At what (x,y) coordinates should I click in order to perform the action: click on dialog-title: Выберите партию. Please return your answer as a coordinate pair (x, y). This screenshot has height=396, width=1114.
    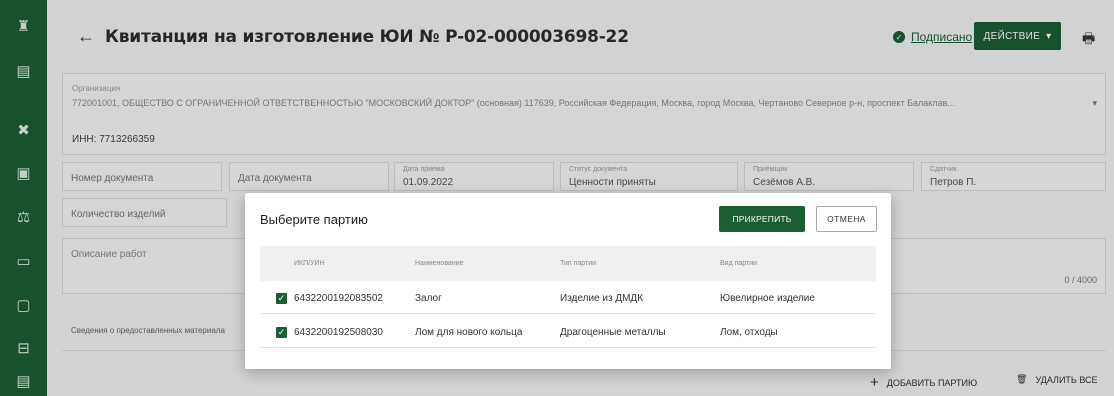
    Looking at the image, I should click on (314, 219).